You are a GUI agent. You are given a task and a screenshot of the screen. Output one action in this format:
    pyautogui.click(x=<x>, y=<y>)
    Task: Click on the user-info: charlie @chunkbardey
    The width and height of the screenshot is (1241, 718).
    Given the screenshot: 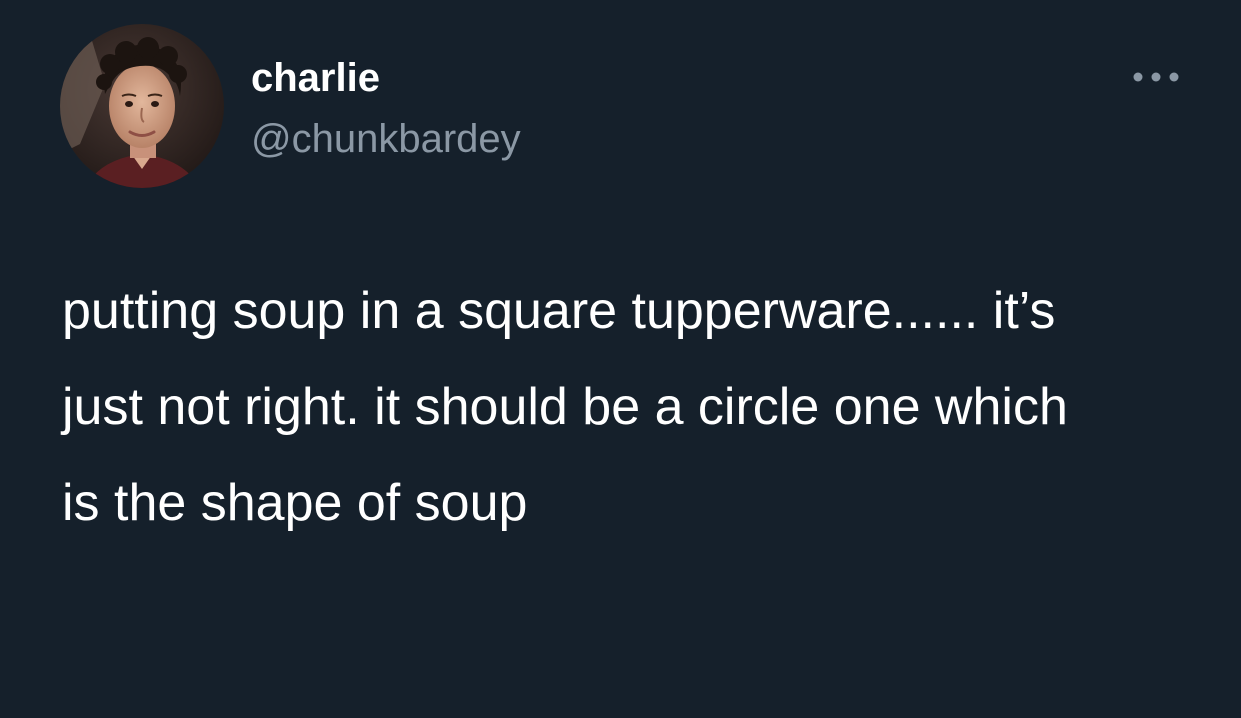 What is the action you would take?
    pyautogui.click(x=601, y=108)
    